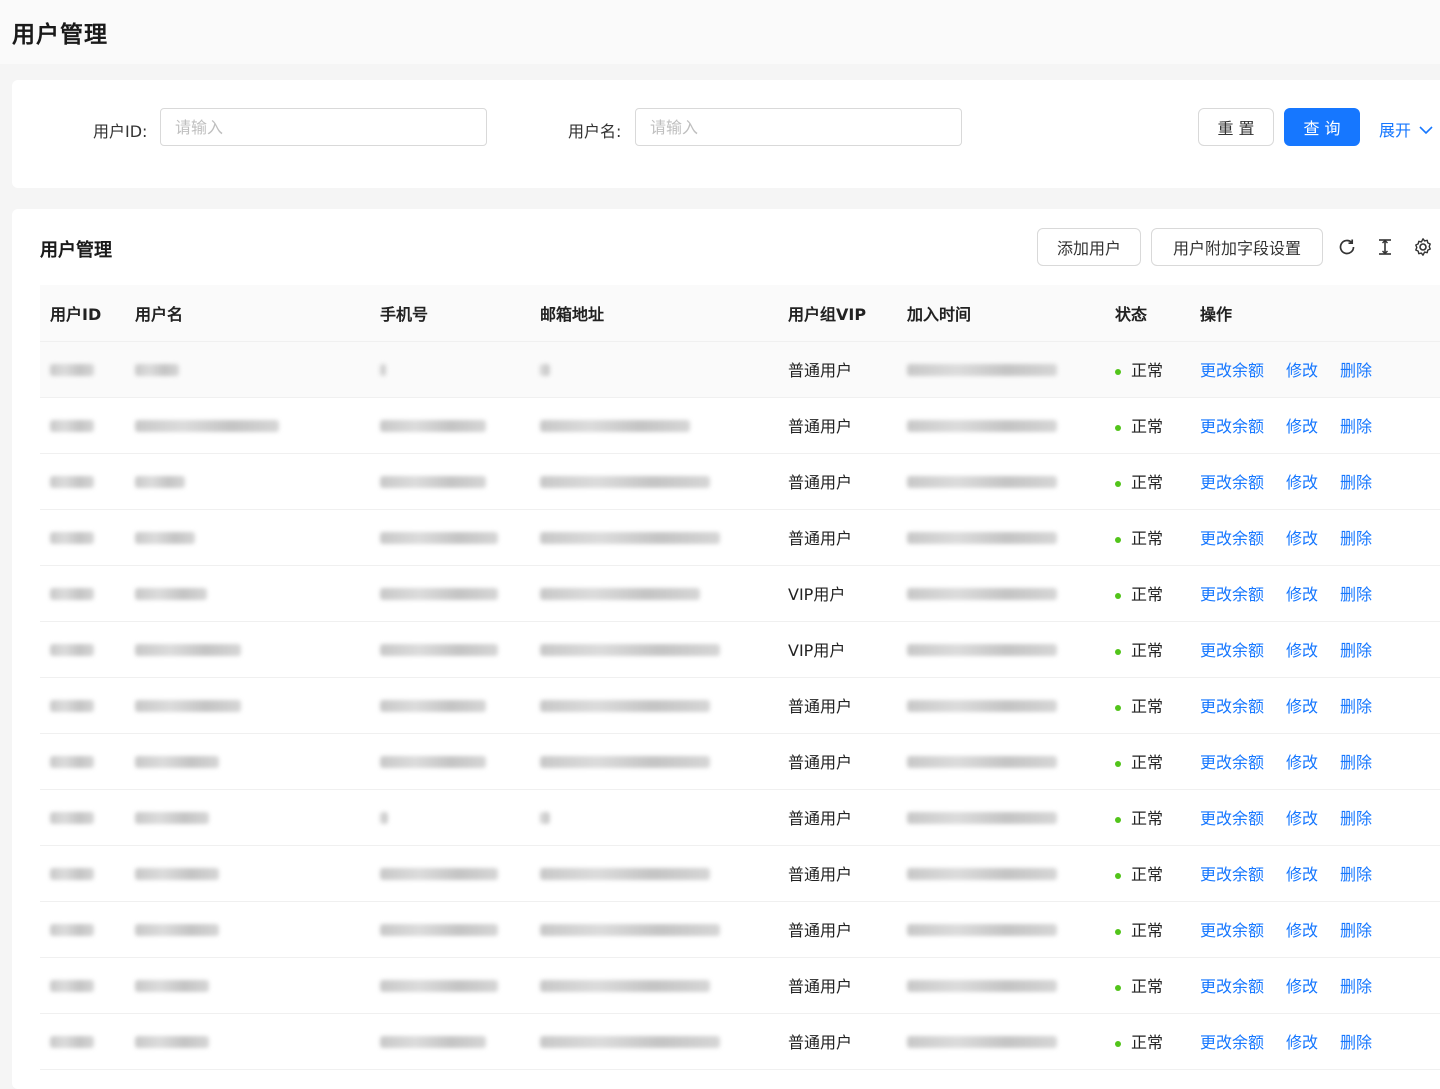 This screenshot has height=1089, width=1440. I want to click on user-id-input, so click(323, 127).